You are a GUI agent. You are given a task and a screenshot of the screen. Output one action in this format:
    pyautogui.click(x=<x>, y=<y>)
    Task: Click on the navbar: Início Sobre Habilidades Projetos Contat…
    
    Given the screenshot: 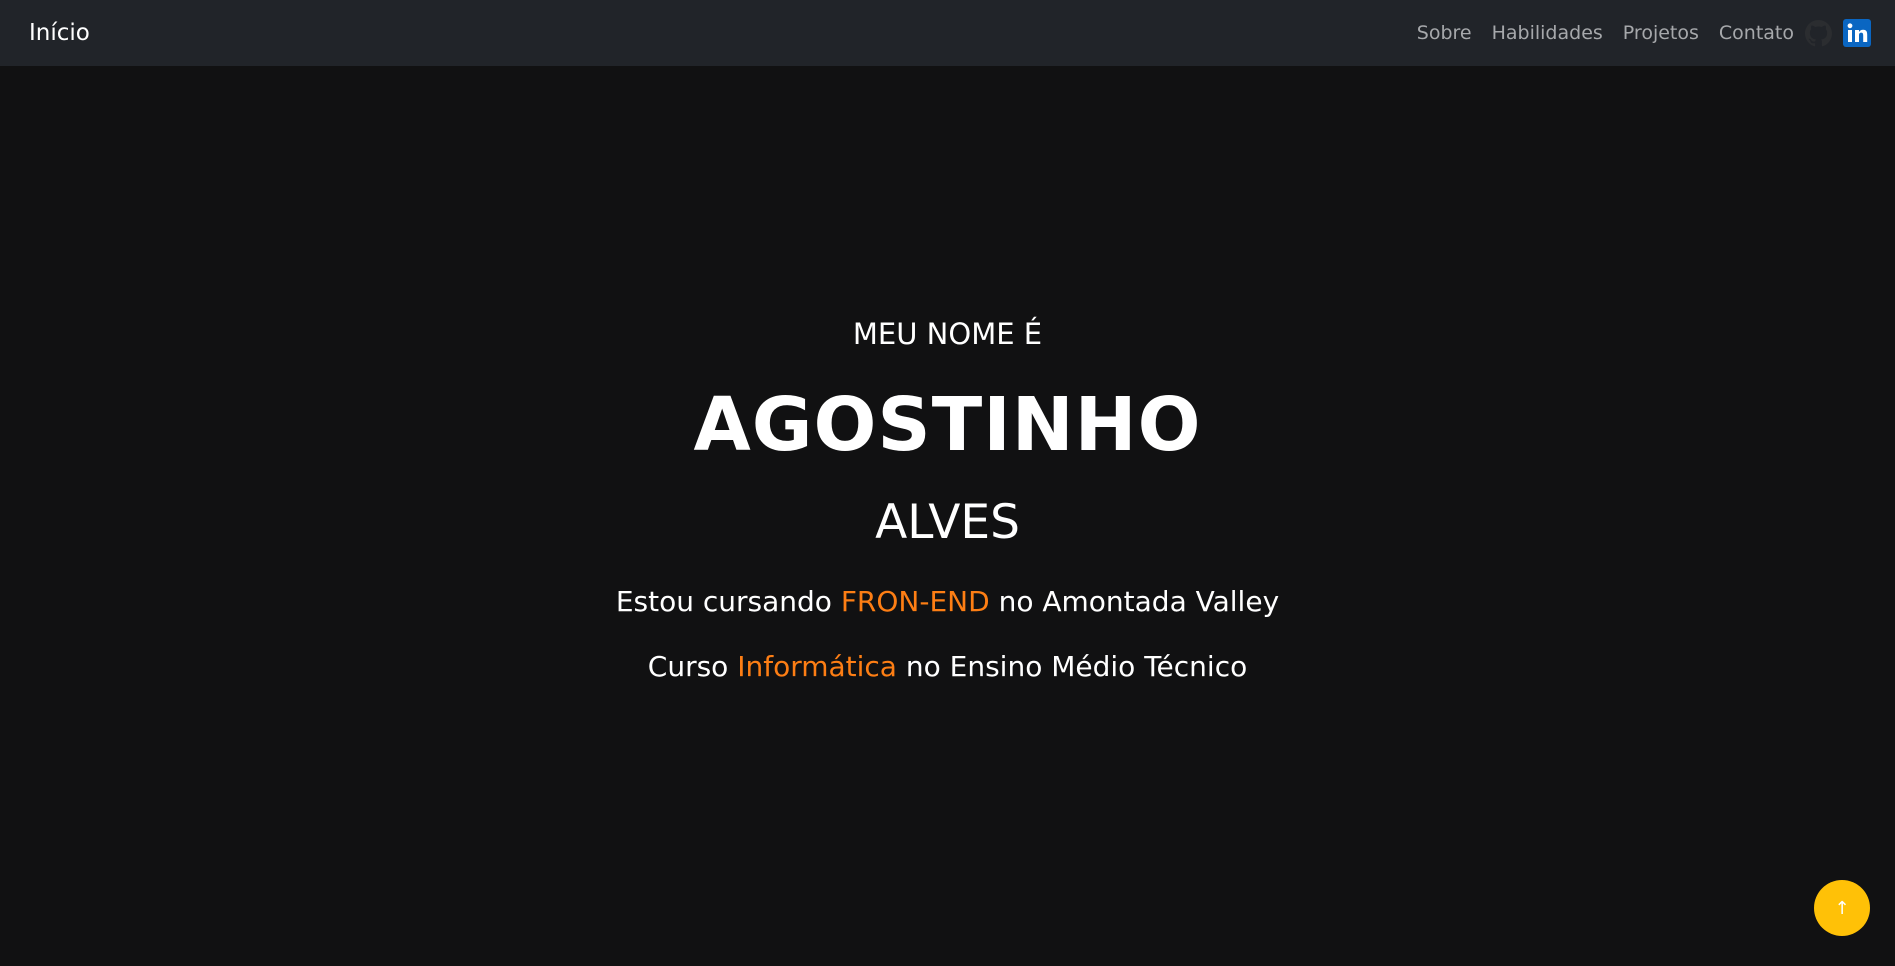 What is the action you would take?
    pyautogui.click(x=947, y=33)
    